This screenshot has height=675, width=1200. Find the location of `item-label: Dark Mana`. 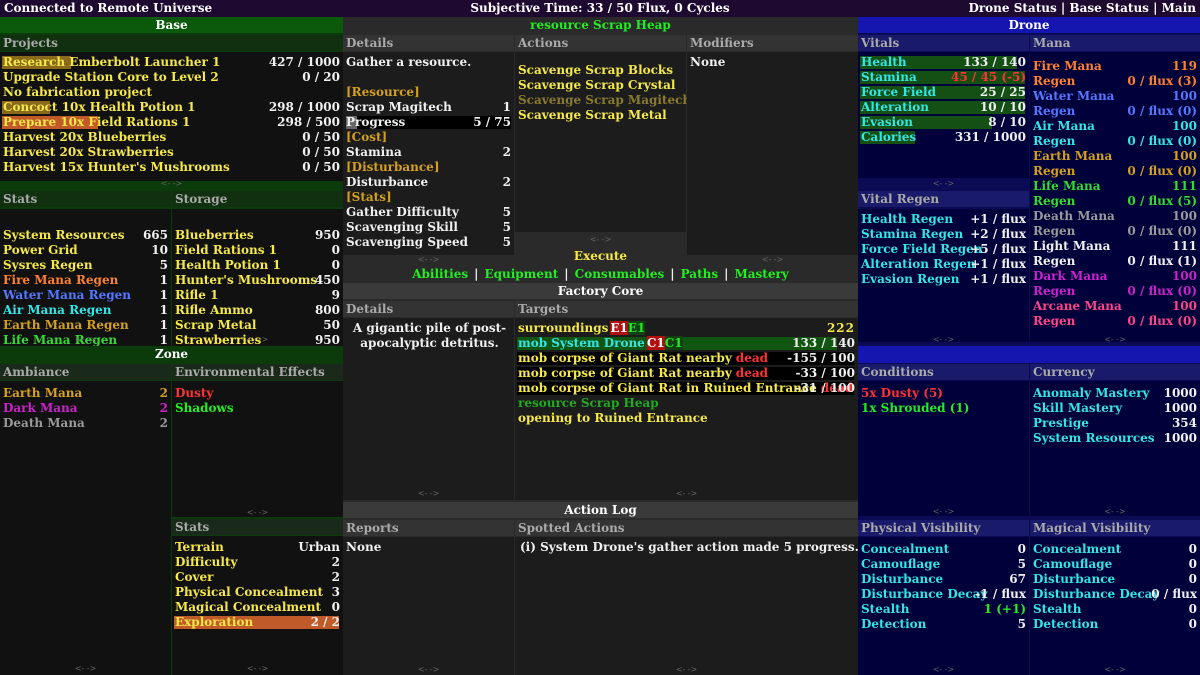

item-label: Dark Mana is located at coordinates (1070, 276).